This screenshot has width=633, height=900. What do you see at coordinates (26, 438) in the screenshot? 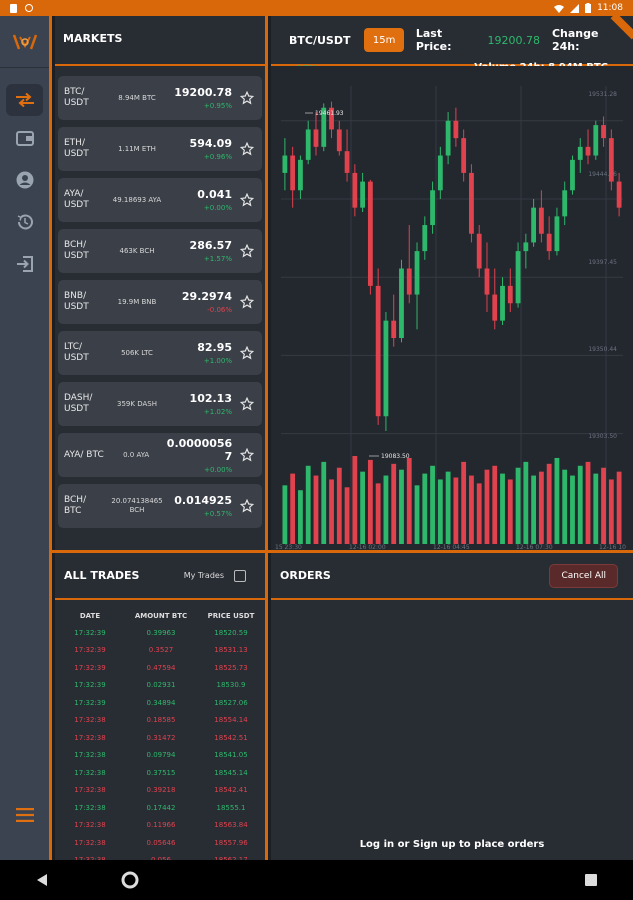
I see `sidebar` at bounding box center [26, 438].